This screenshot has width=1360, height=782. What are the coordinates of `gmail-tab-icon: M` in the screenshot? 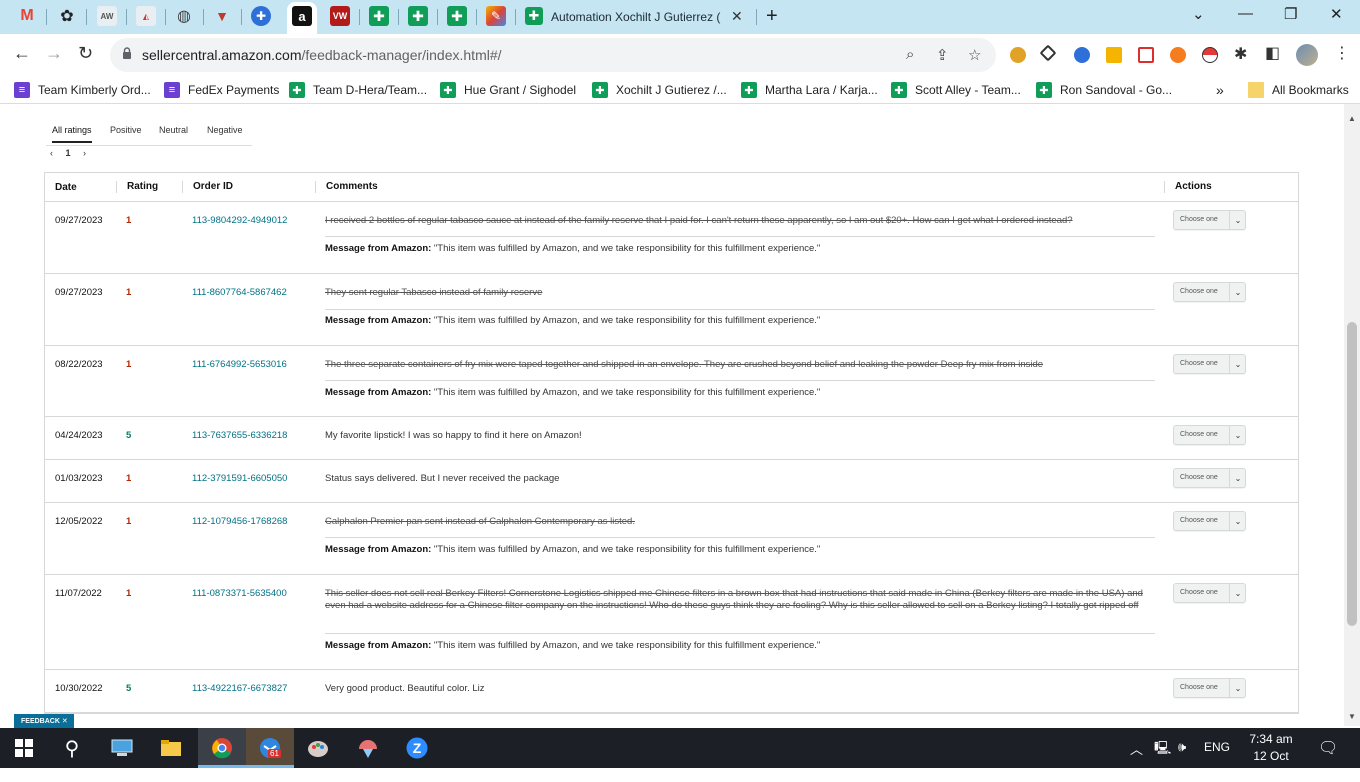 It's located at (27, 16).